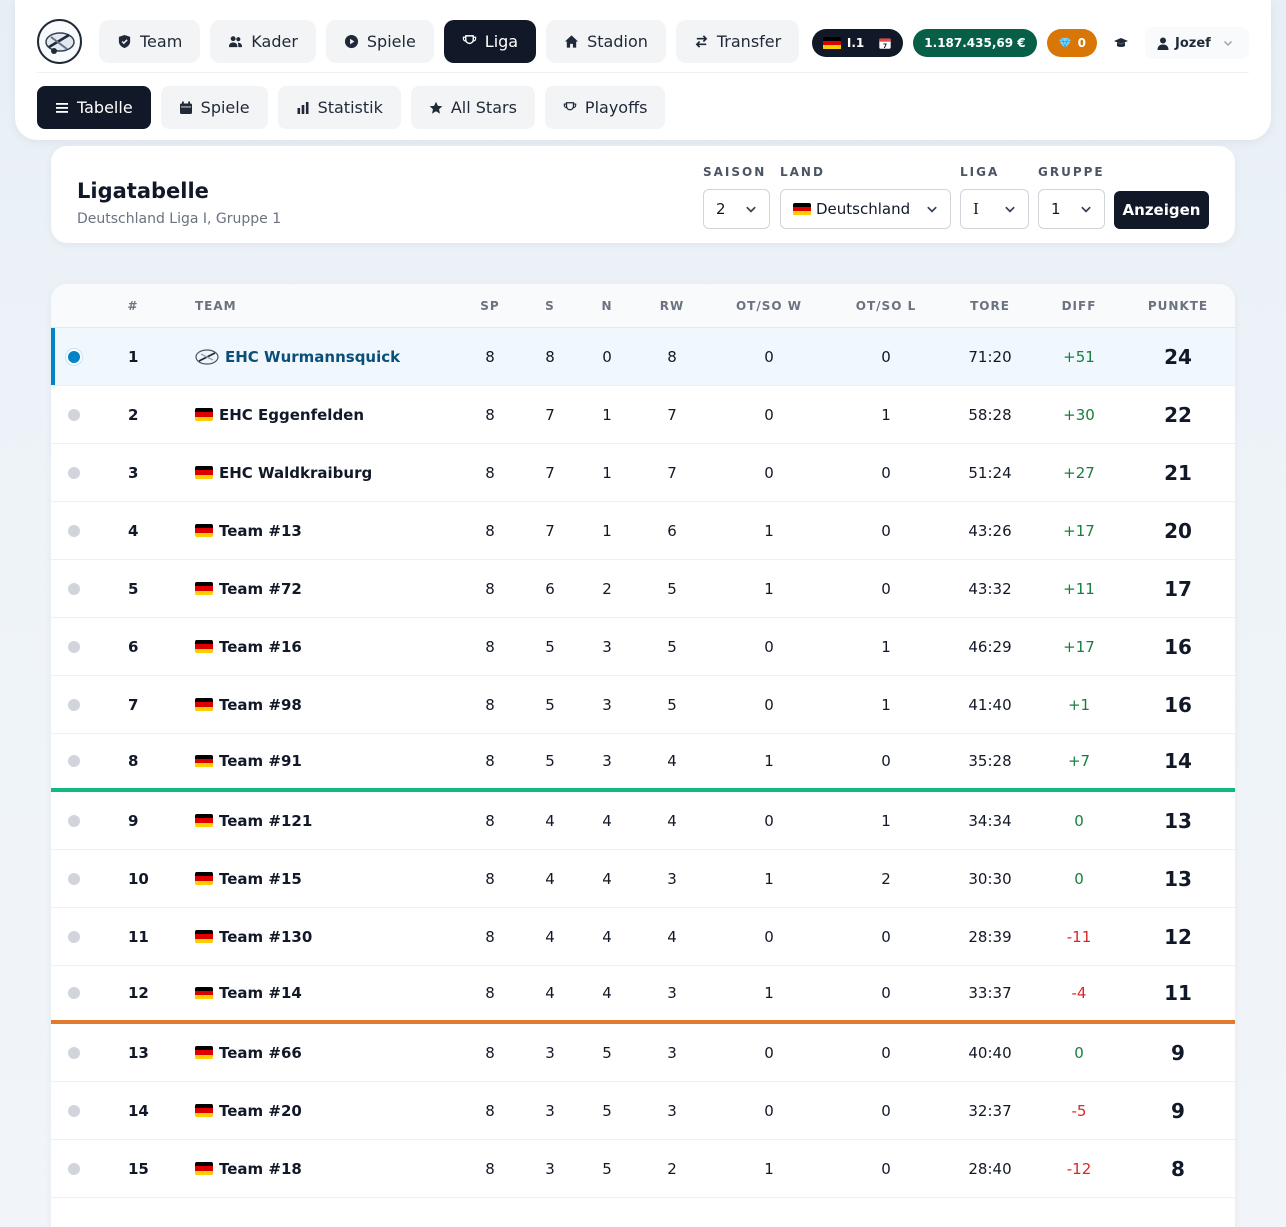  I want to click on subnav-spiele: Spiele, so click(214, 107).